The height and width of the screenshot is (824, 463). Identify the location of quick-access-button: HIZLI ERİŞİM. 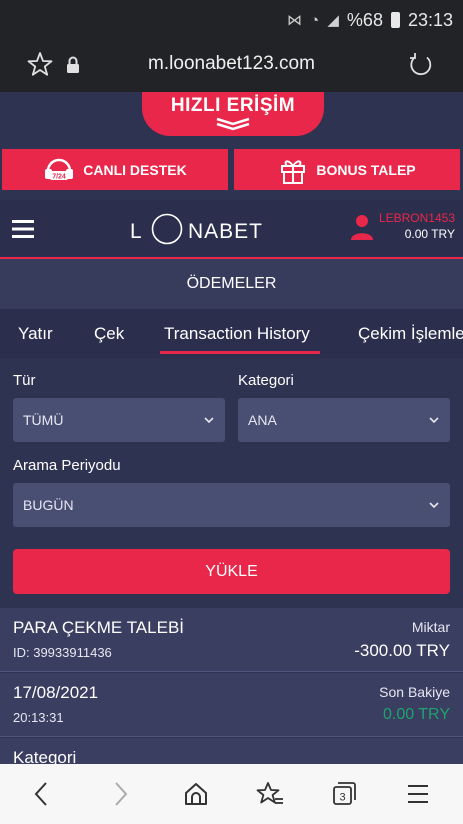
(233, 114).